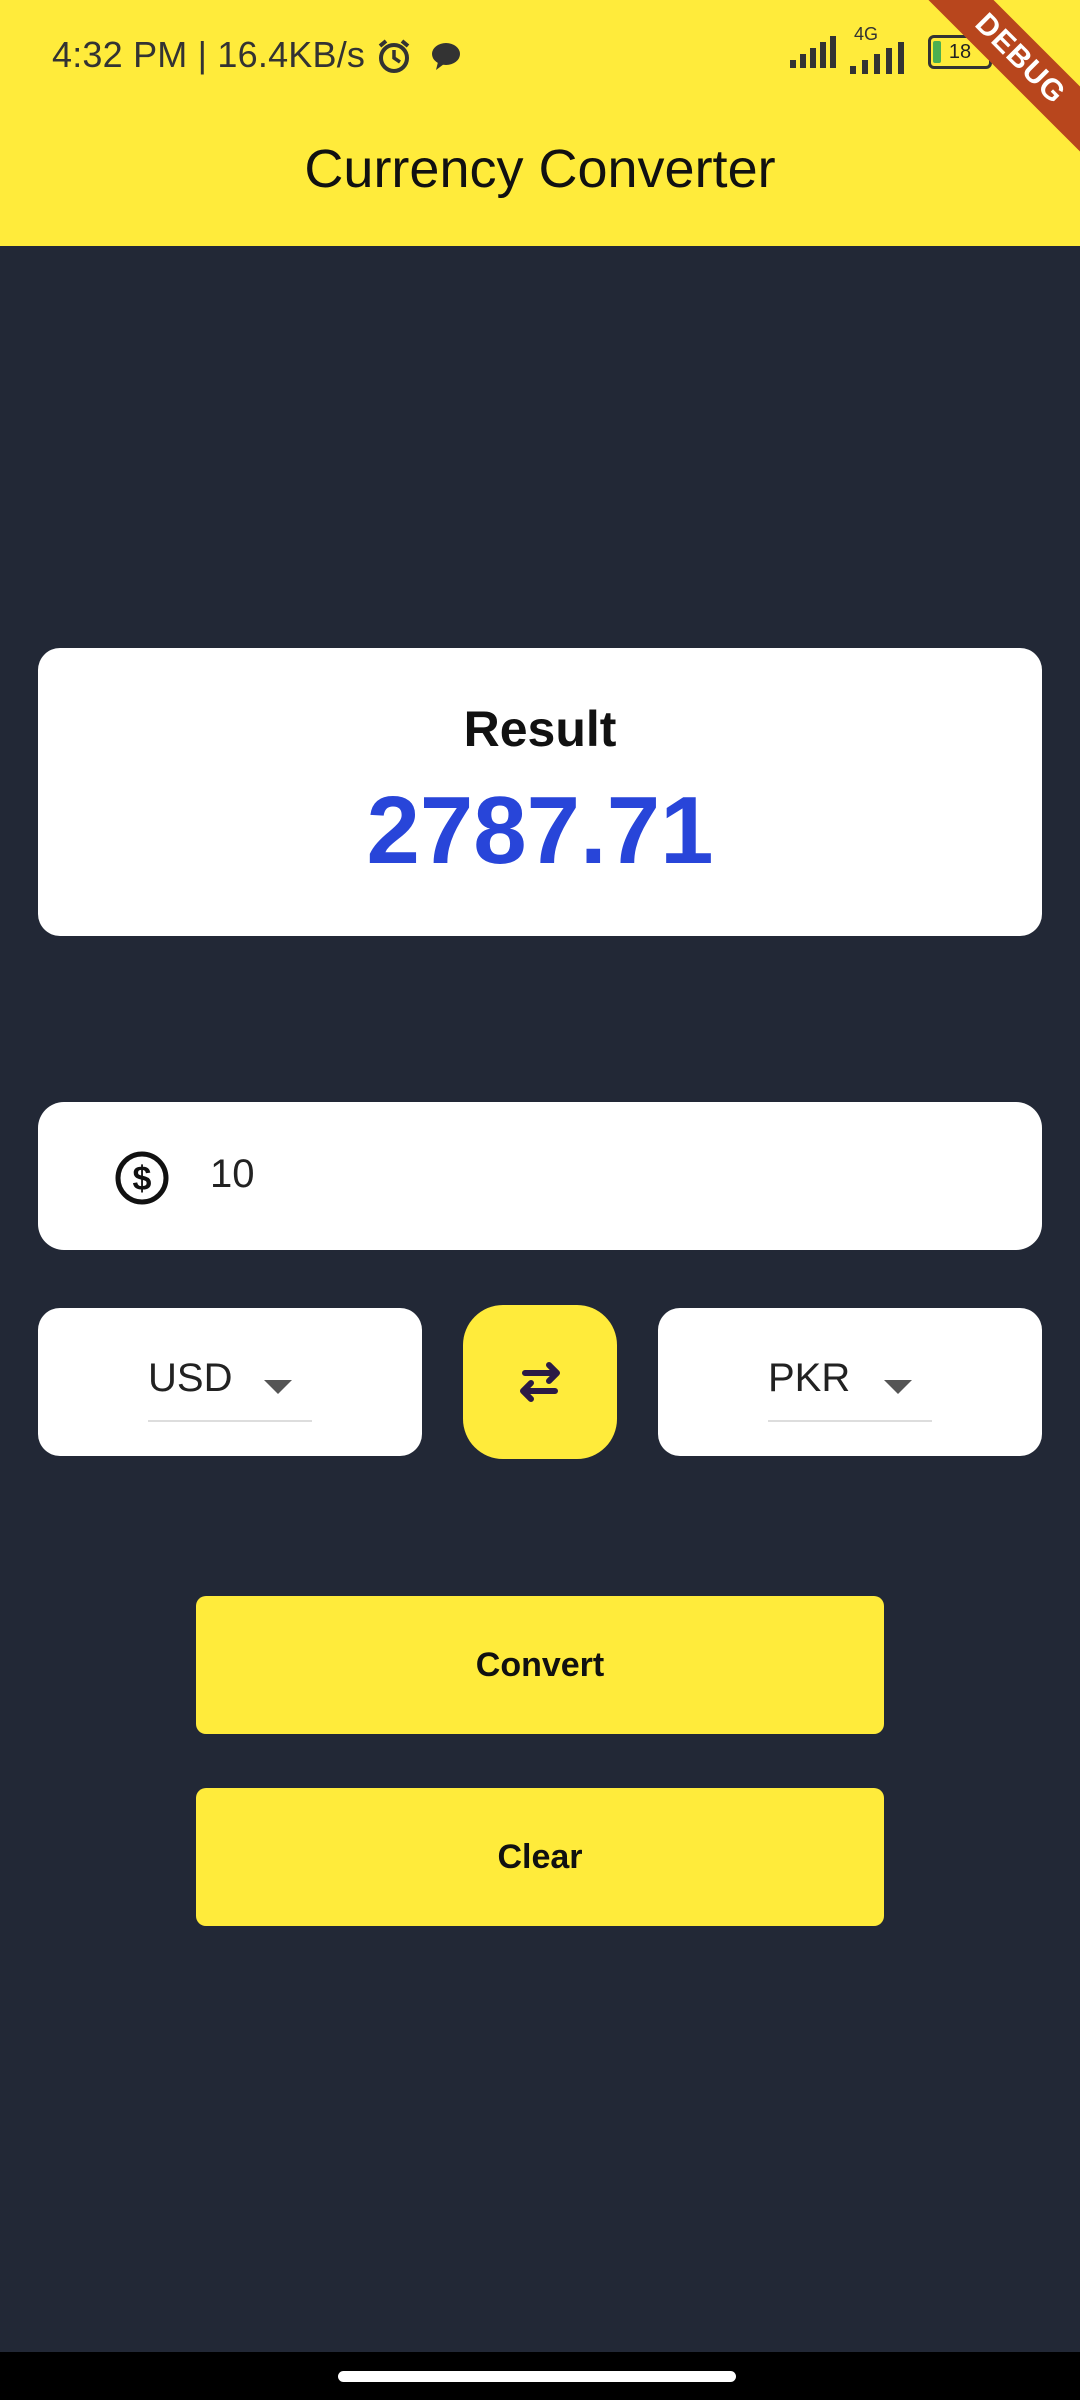 The width and height of the screenshot is (1080, 2400). I want to click on to-currency-box: PKR, so click(850, 1382).